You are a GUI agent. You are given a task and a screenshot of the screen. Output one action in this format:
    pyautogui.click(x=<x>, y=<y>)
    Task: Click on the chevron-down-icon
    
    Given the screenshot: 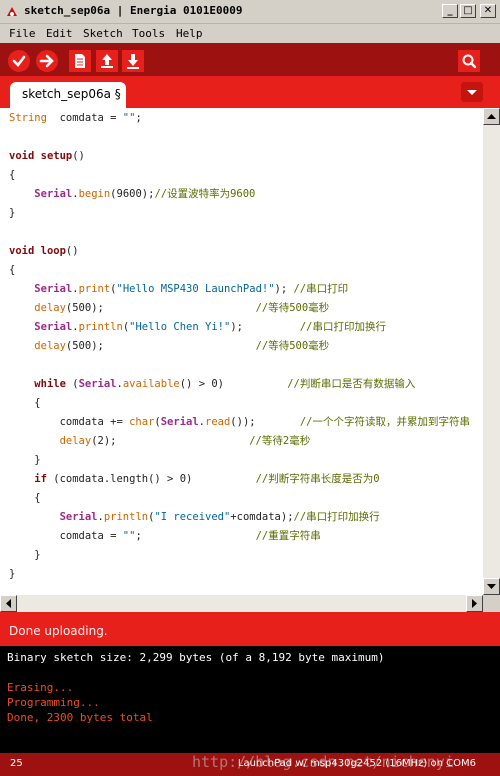 What is the action you would take?
    pyautogui.click(x=472, y=92)
    